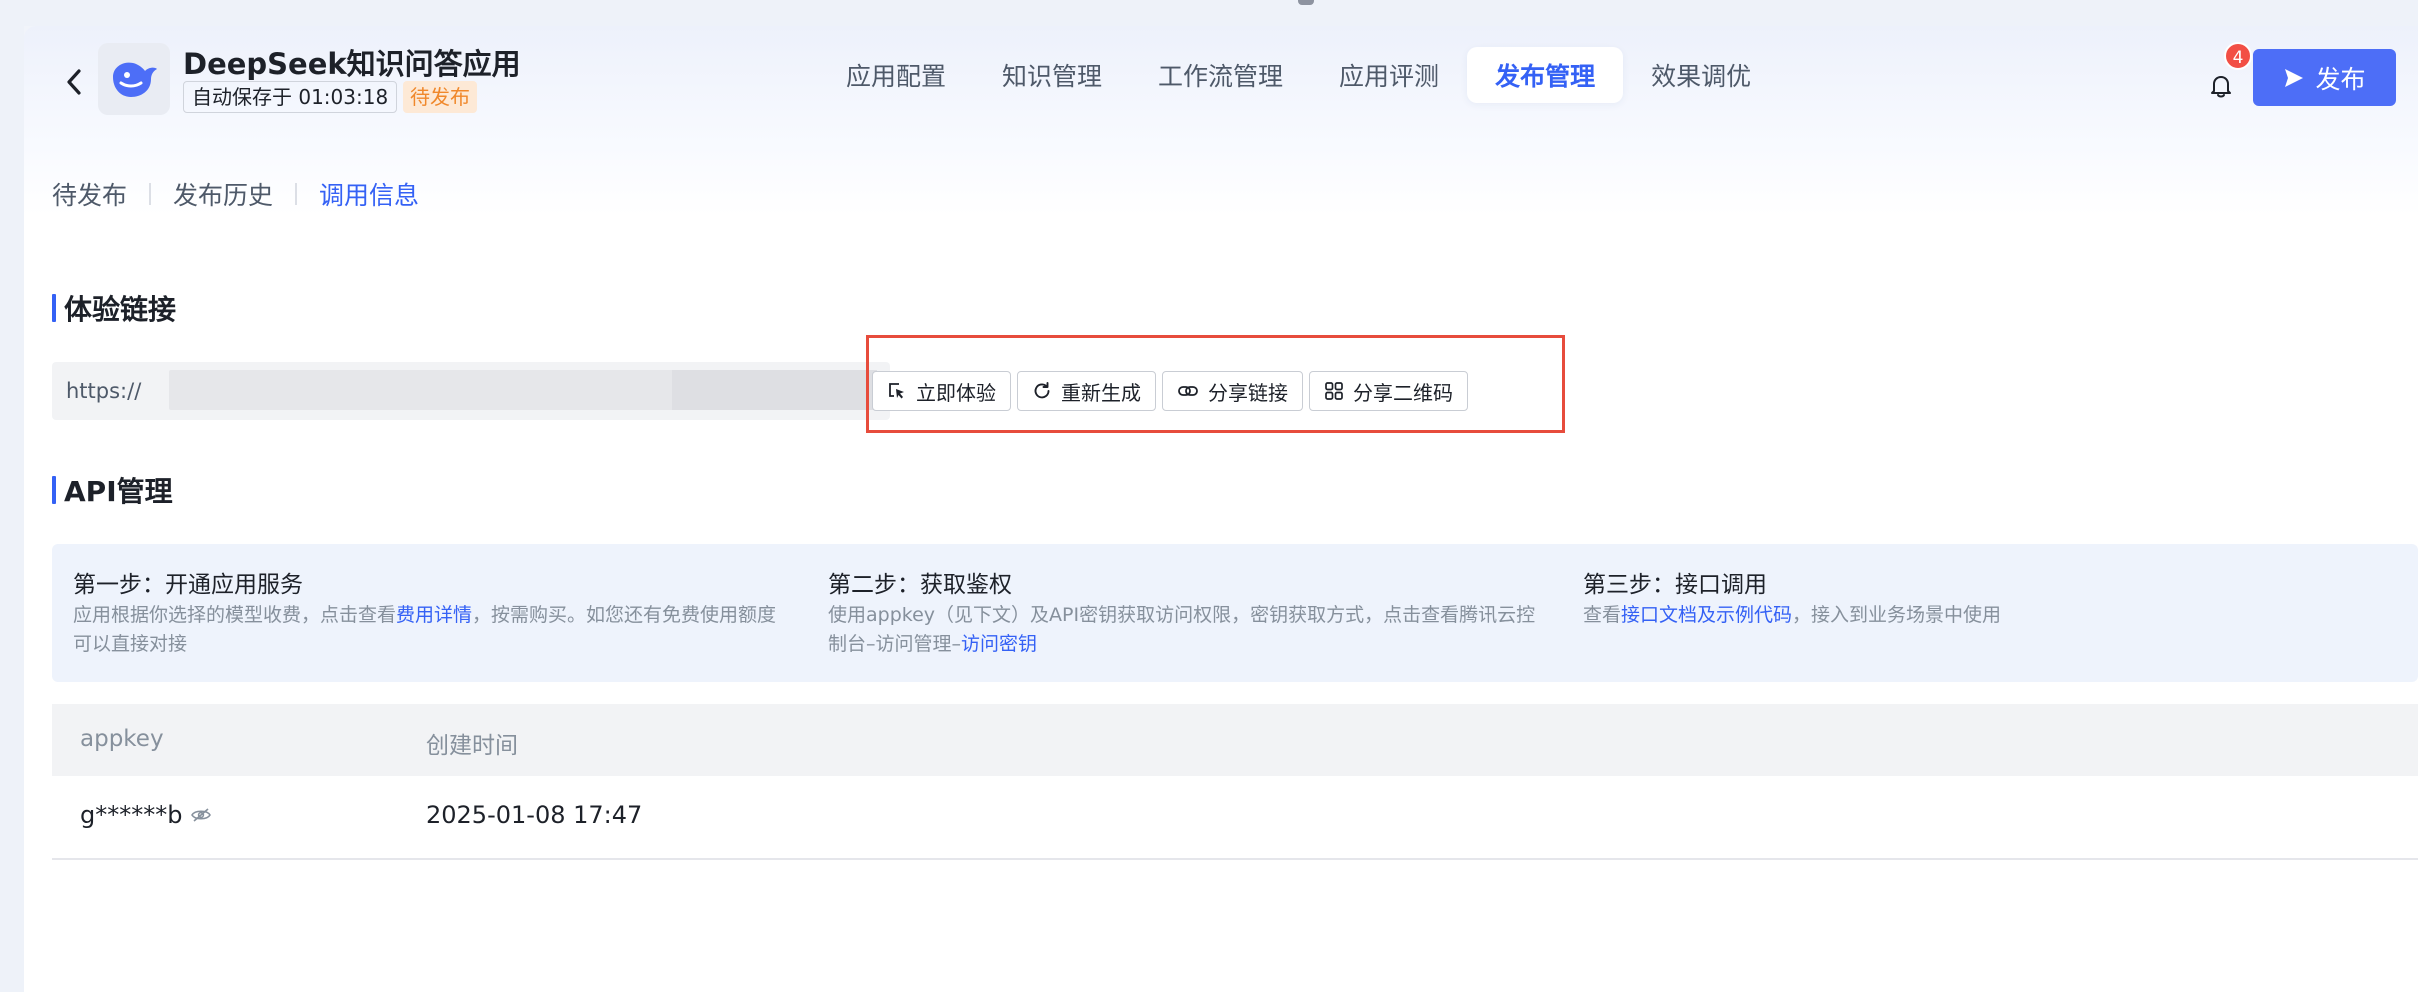  I want to click on tab-knowledge: 知识管理, so click(1052, 75).